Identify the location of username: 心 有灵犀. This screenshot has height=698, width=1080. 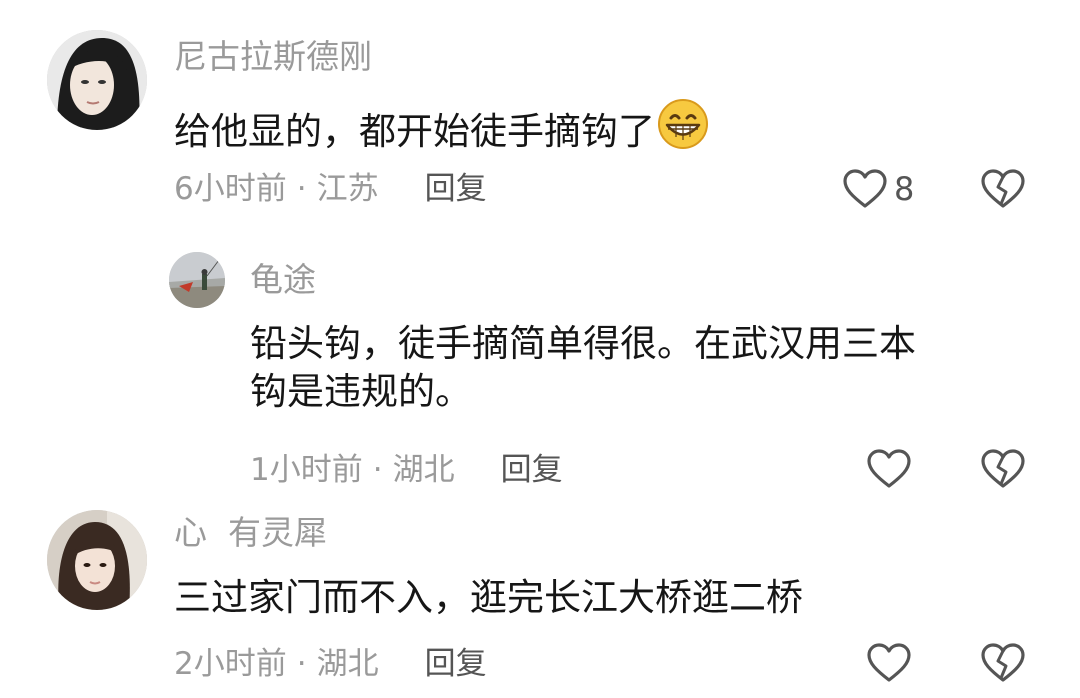
(250, 532).